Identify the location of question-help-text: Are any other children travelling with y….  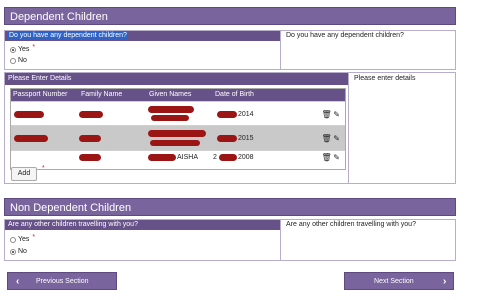
(351, 224).